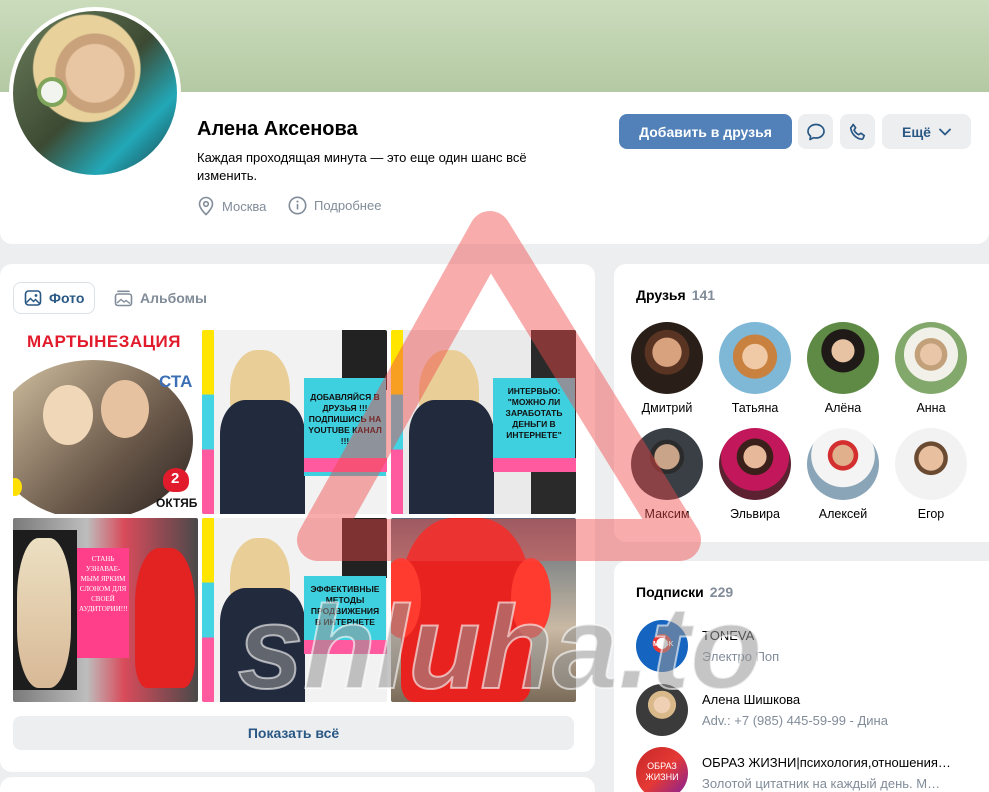 The width and height of the screenshot is (989, 792). Describe the element at coordinates (670, 592) in the screenshot. I see `subscriptions-title: Подписки` at that location.